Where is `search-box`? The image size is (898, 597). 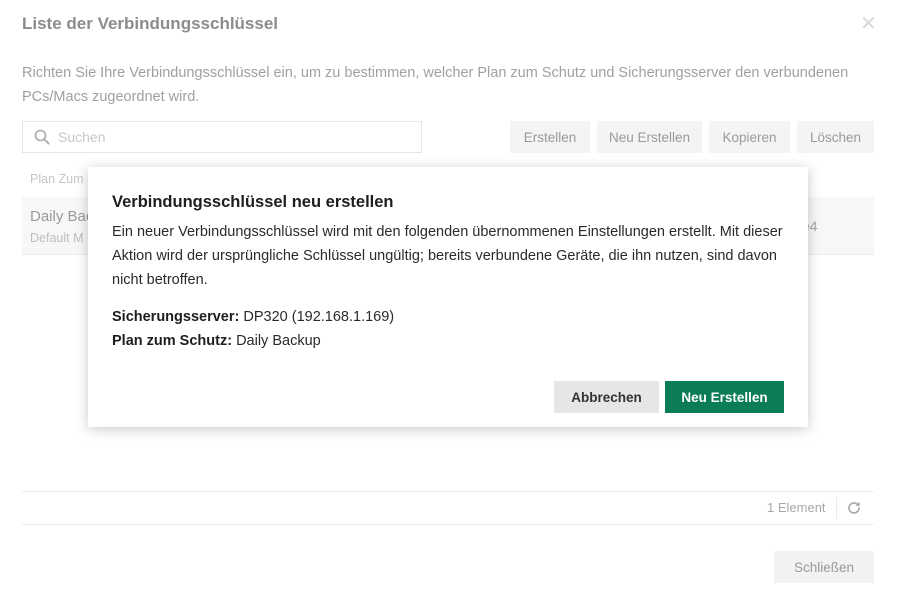 search-box is located at coordinates (222, 137).